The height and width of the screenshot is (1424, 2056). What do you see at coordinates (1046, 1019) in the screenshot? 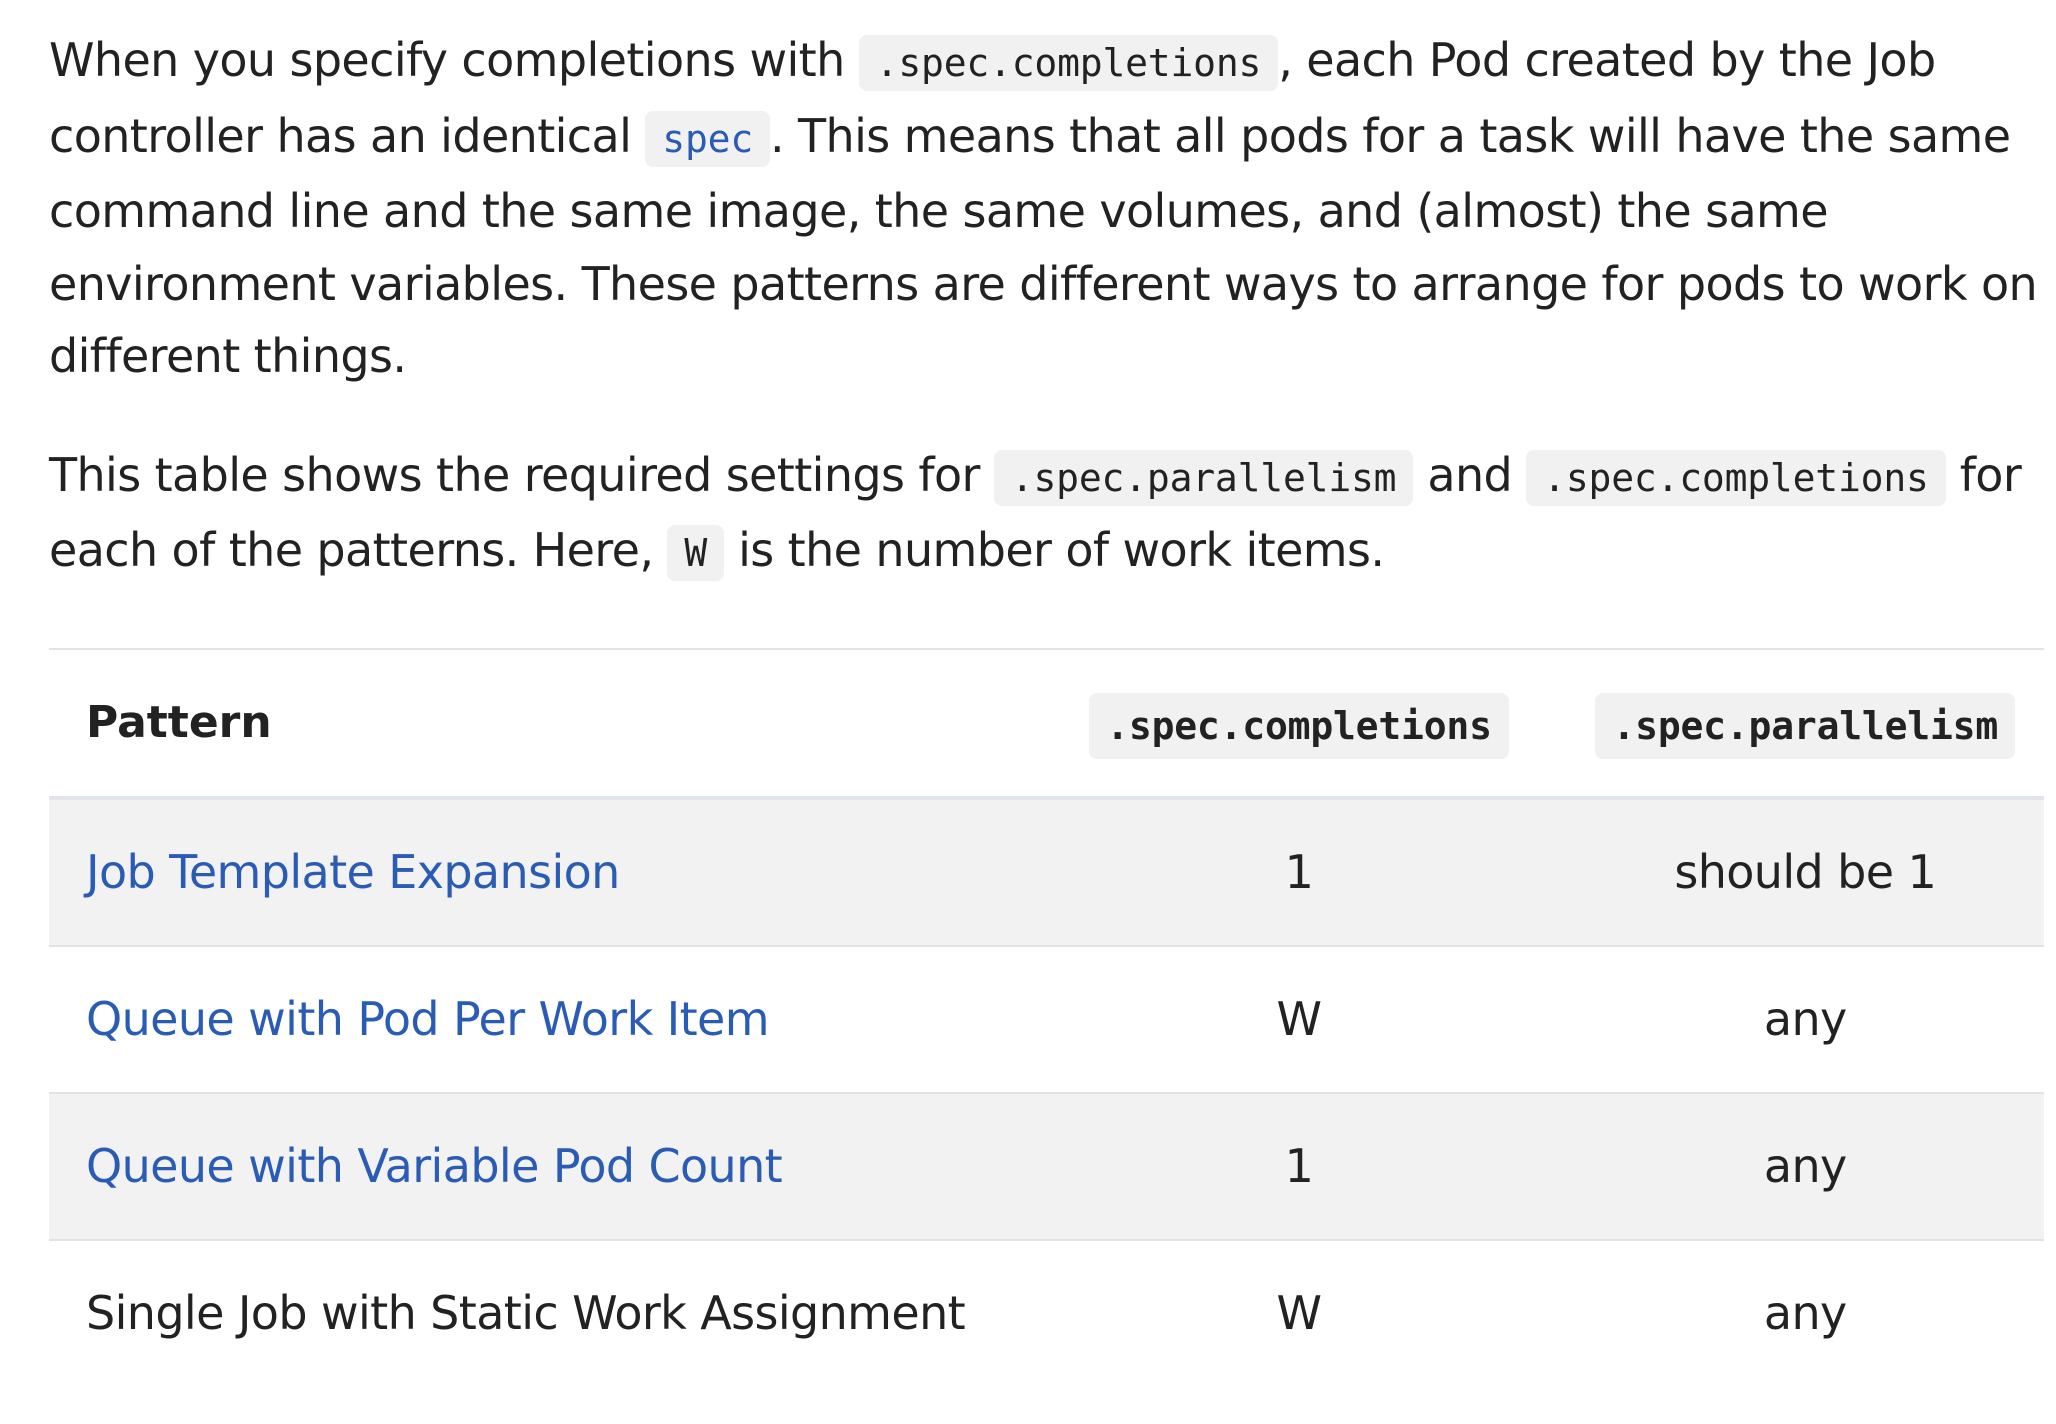
I see `table-row: Queue with Pod Per Work Item W any` at bounding box center [1046, 1019].